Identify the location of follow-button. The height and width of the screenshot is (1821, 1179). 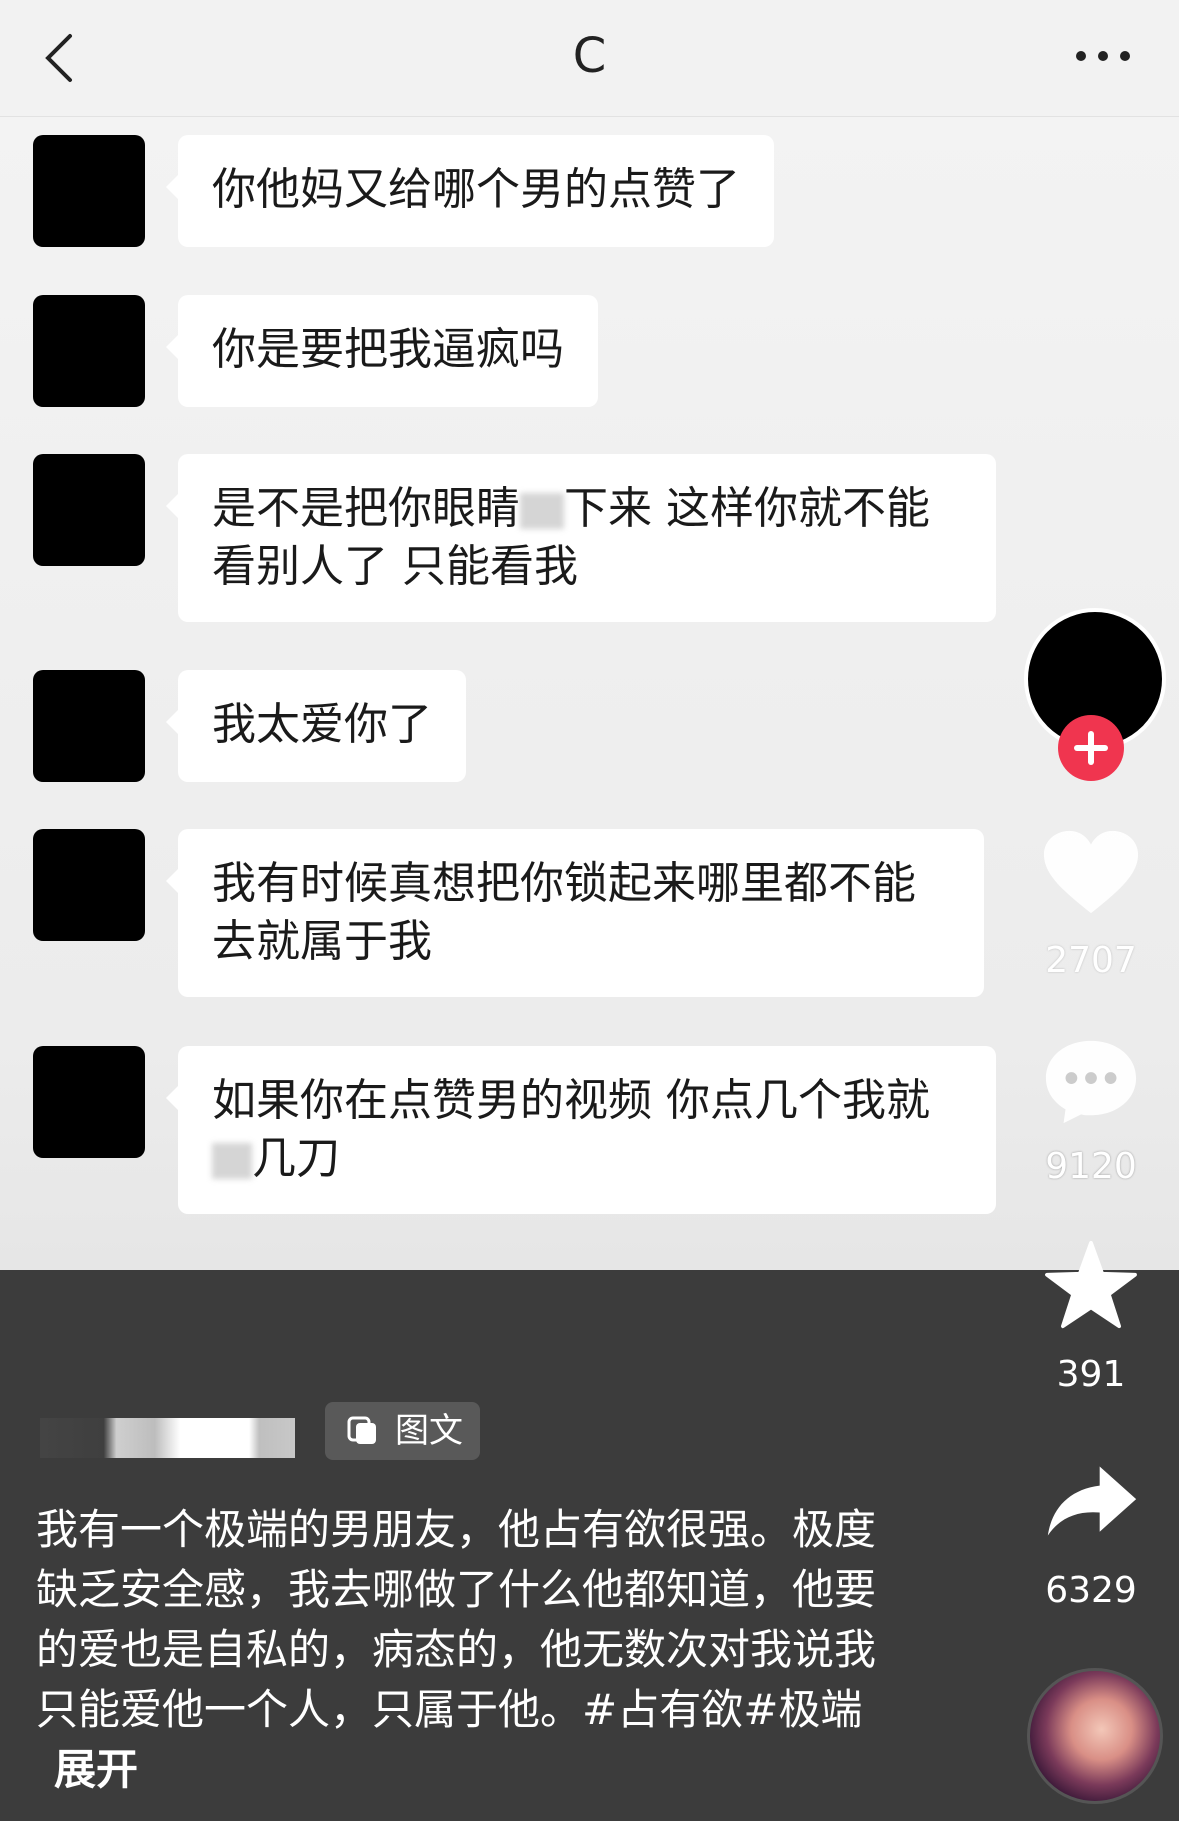
(1091, 748).